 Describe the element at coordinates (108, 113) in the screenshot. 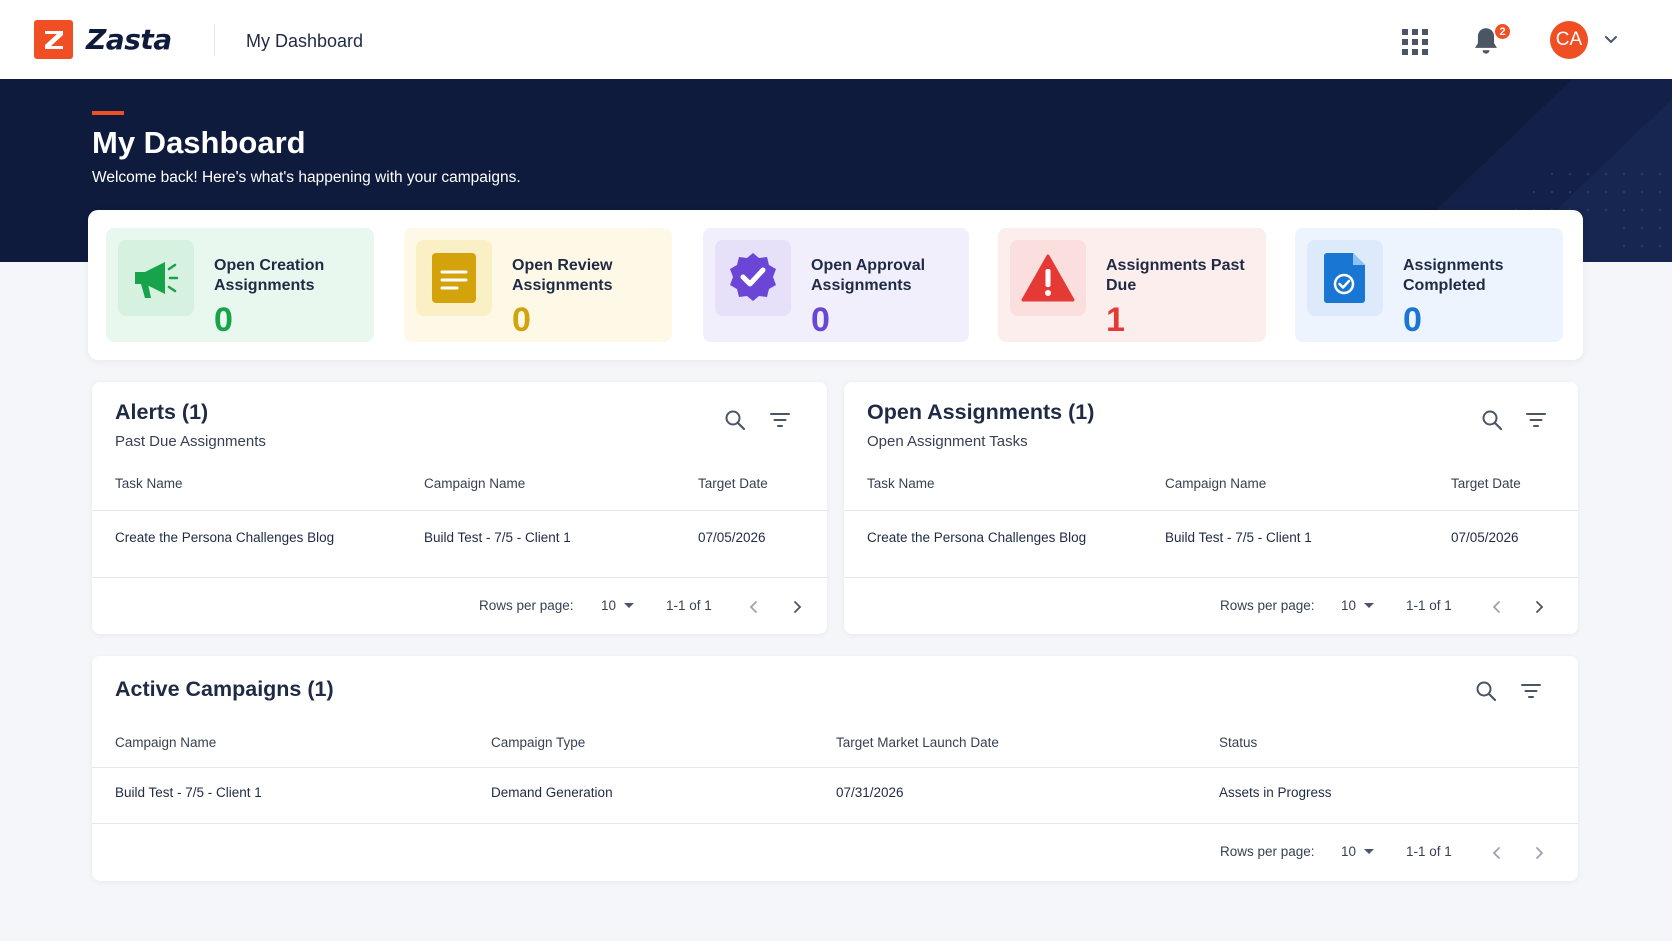

I see `hero-accent-bar` at that location.